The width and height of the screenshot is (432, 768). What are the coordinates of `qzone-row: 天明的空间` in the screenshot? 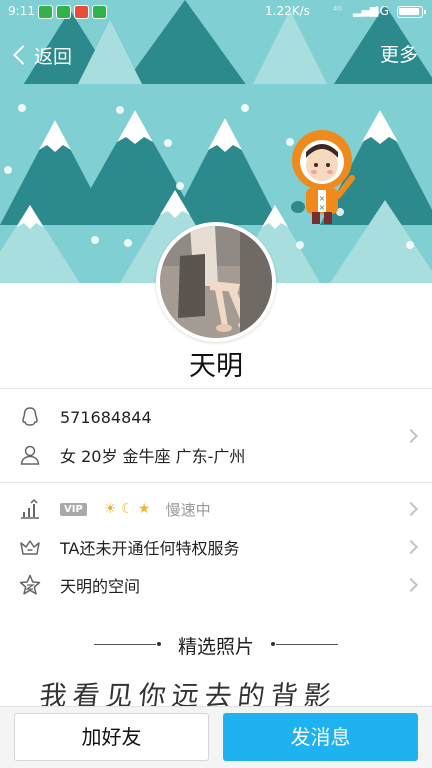 It's located at (216, 585).